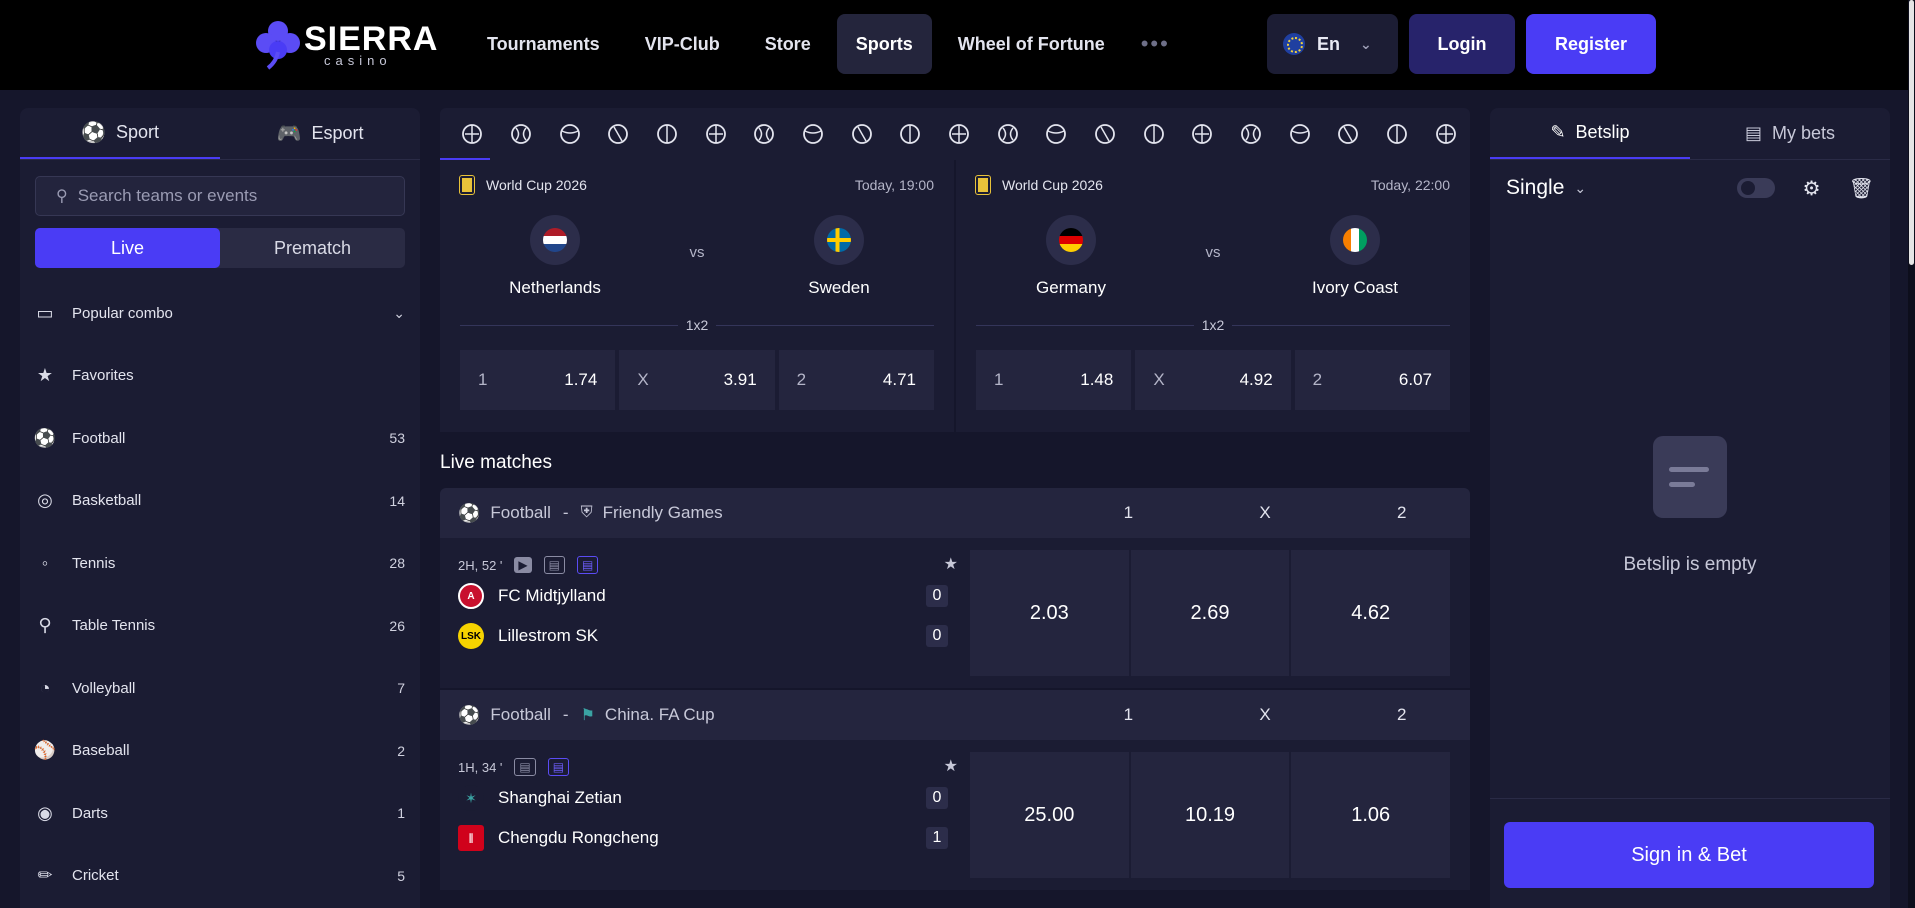 The height and width of the screenshot is (908, 1915). I want to click on nav-wheel-of-fortune: Wheel of Fortune, so click(1031, 44).